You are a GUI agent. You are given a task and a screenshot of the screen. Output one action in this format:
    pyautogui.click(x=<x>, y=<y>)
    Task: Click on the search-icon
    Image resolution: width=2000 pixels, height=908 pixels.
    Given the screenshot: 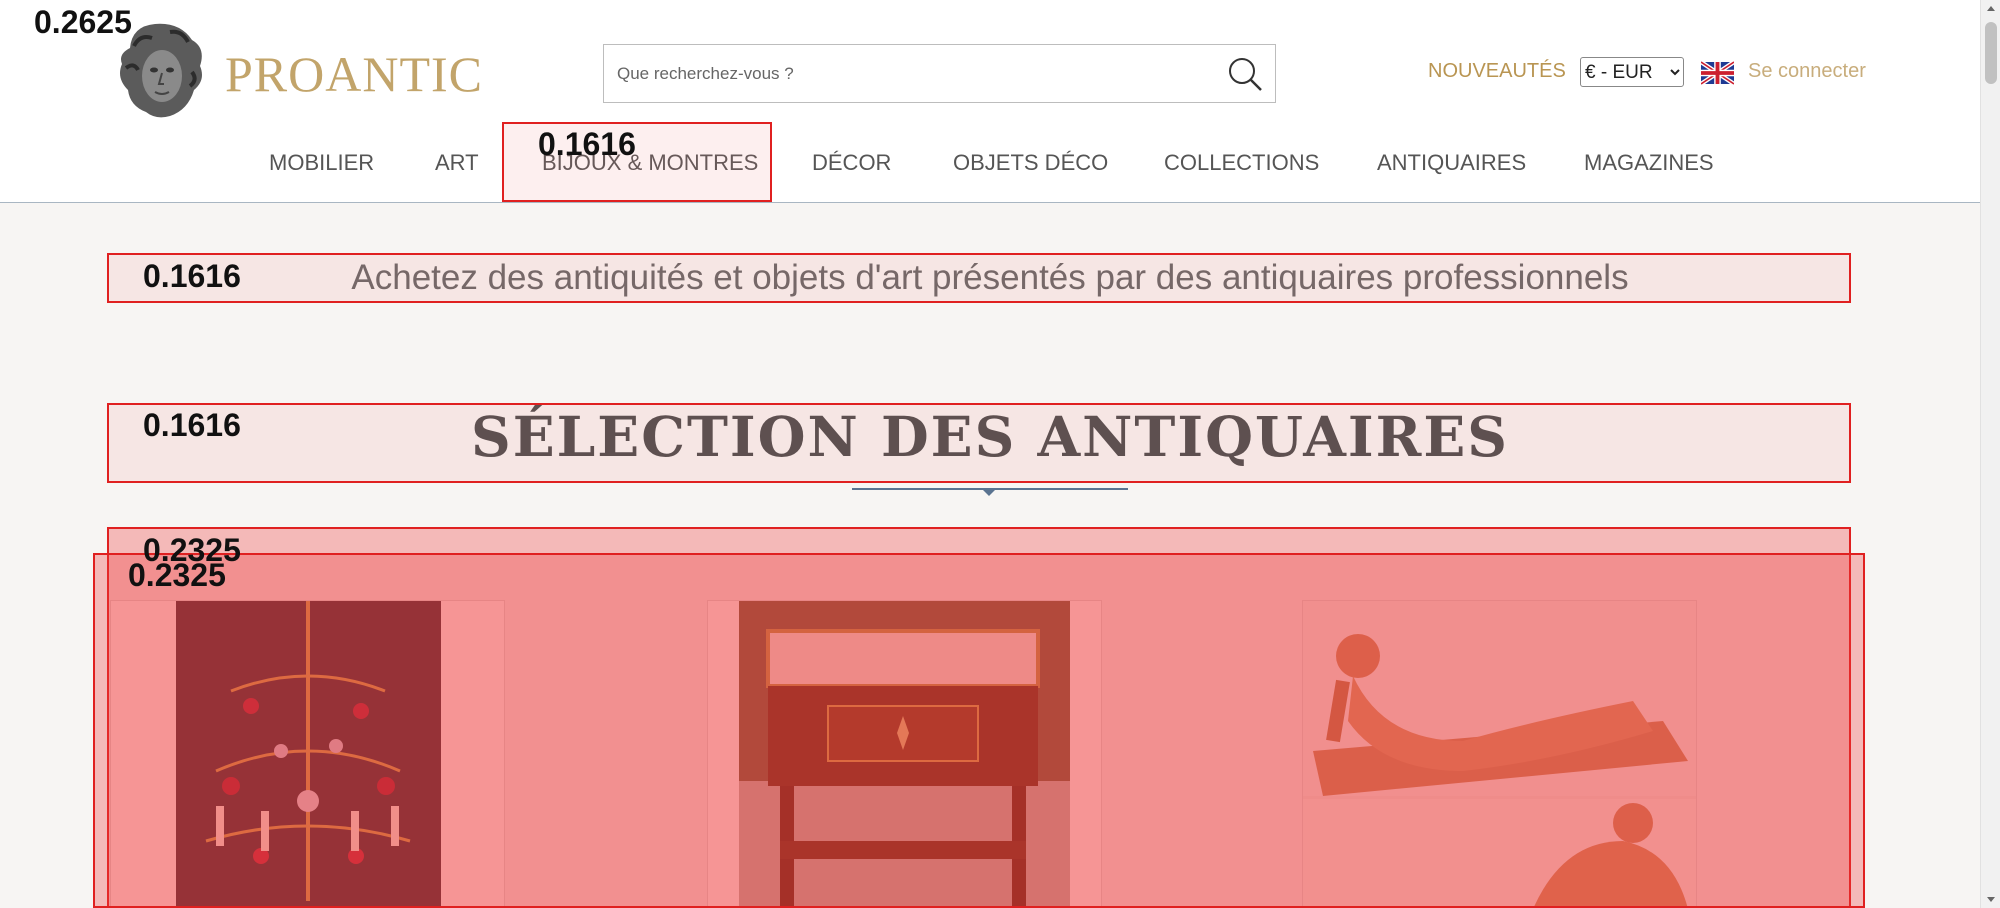 What is the action you would take?
    pyautogui.click(x=1245, y=74)
    